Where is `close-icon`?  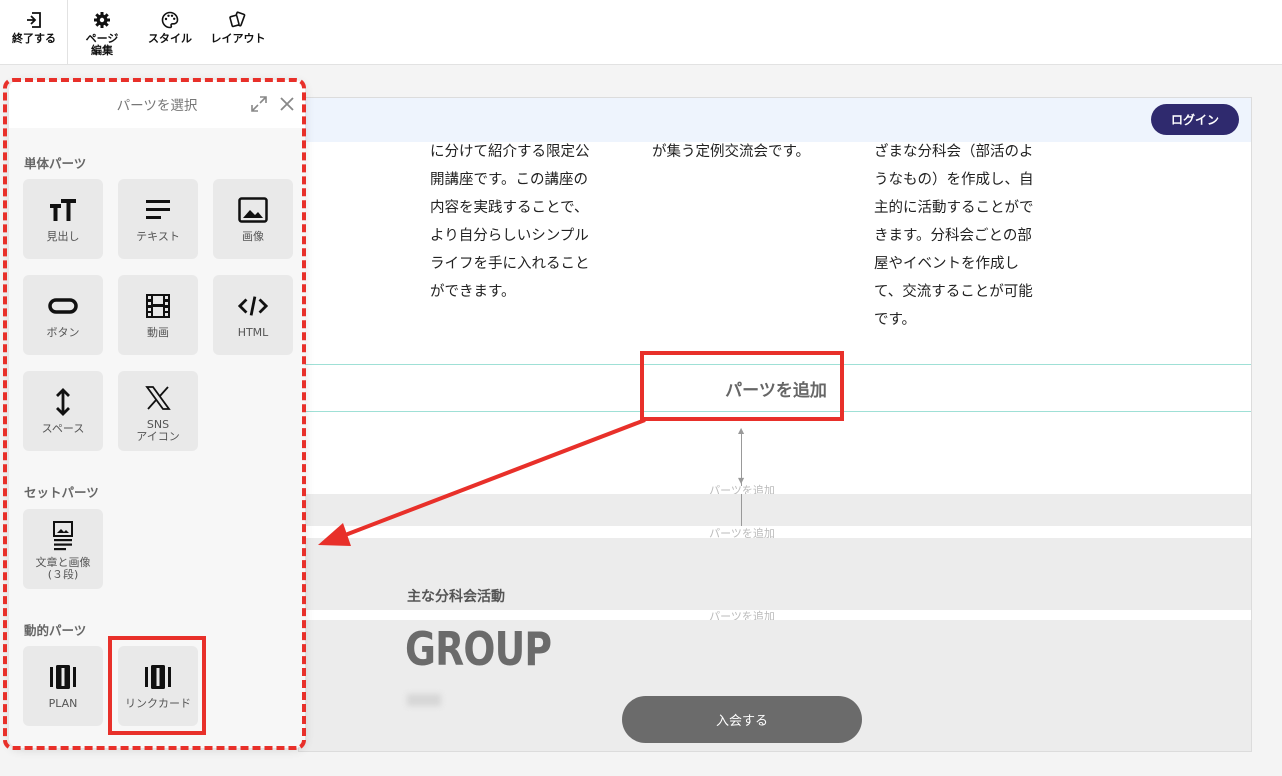
close-icon is located at coordinates (287, 104).